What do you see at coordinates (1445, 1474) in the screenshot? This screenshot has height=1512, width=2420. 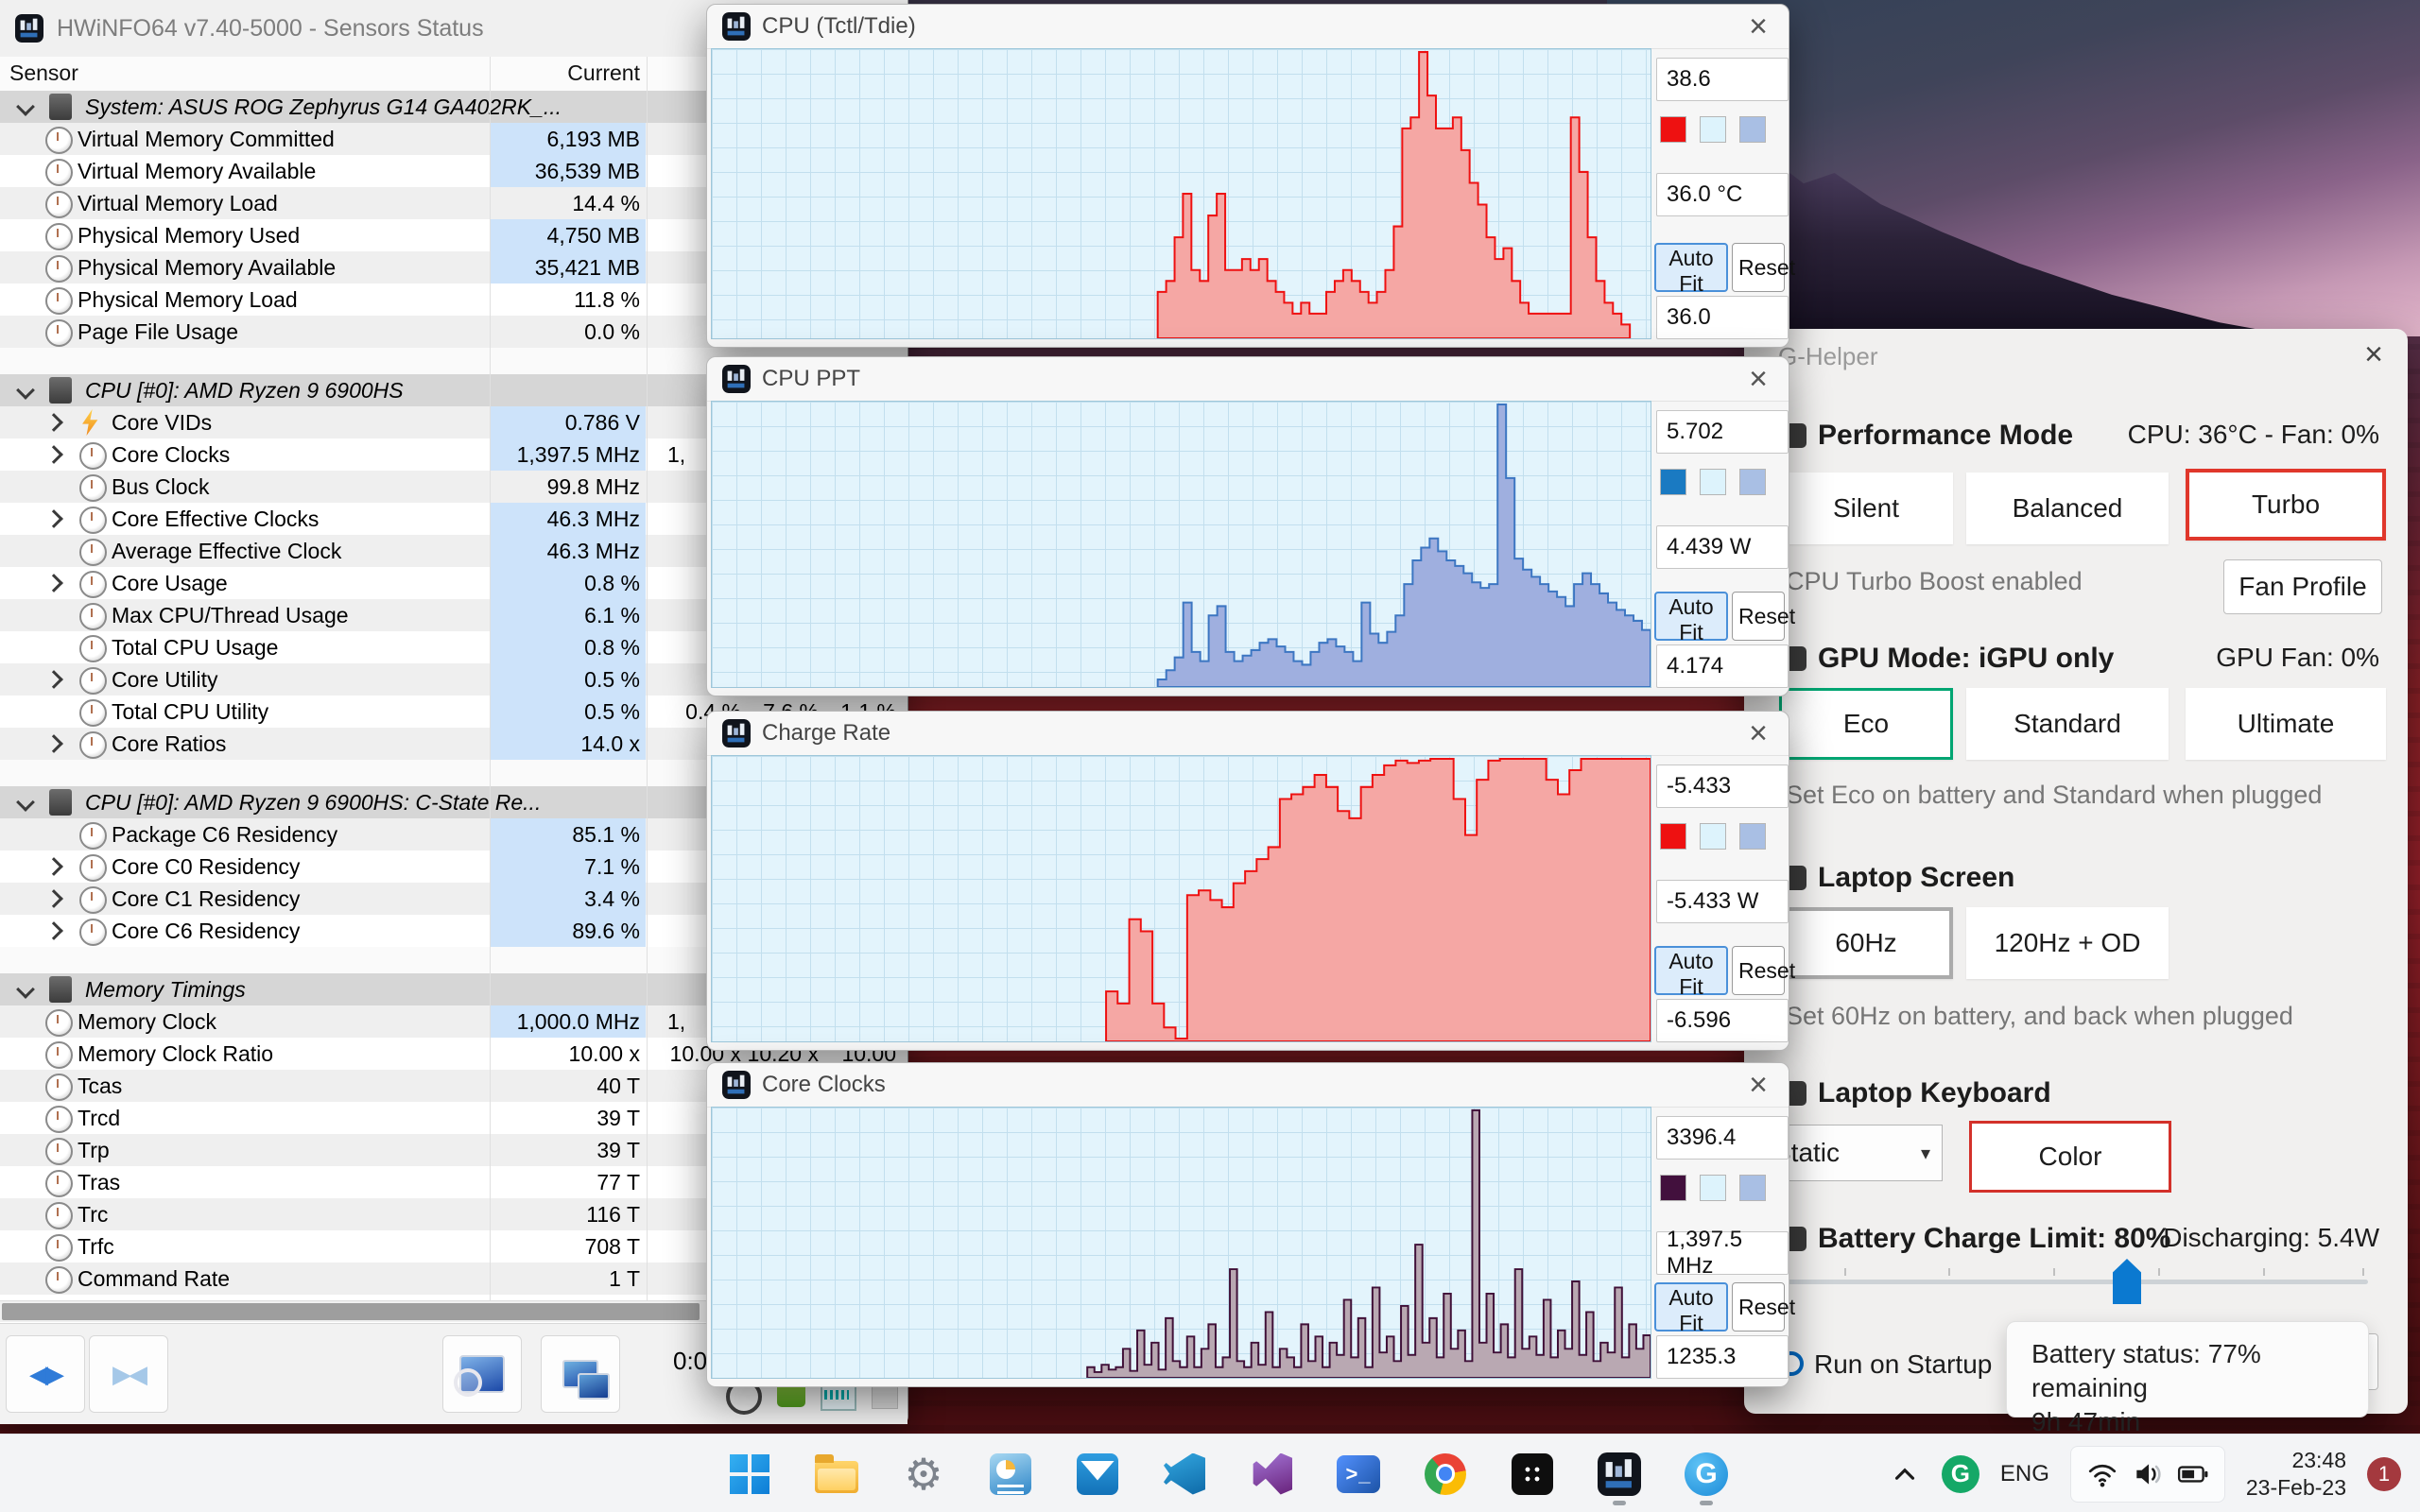 I see `chrome-icon` at bounding box center [1445, 1474].